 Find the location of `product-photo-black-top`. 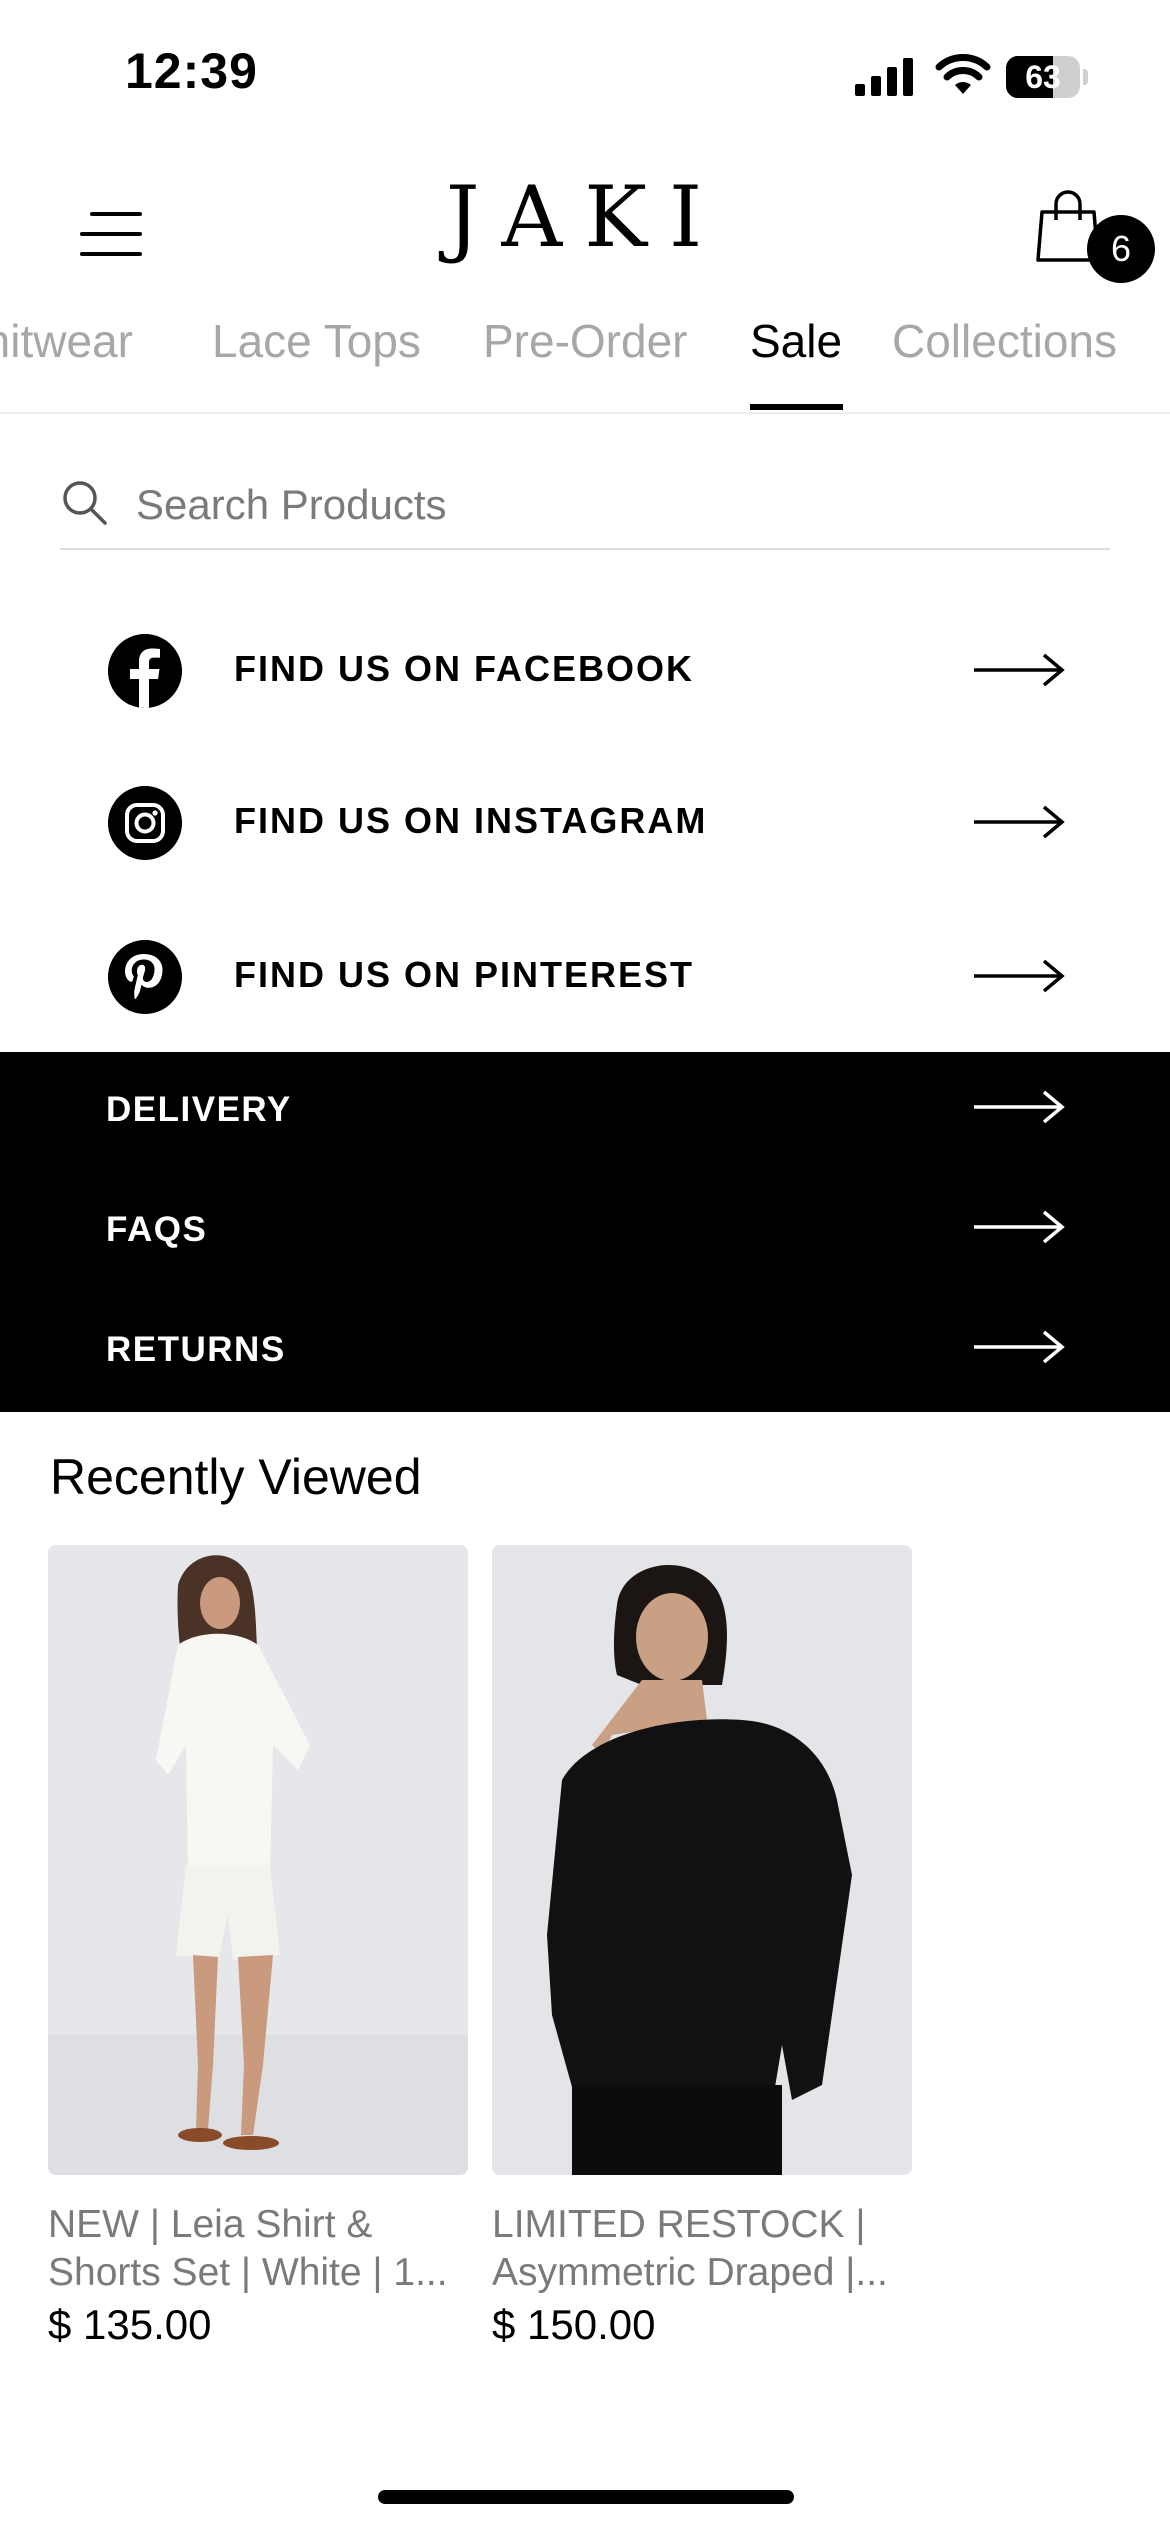

product-photo-black-top is located at coordinates (702, 1860).